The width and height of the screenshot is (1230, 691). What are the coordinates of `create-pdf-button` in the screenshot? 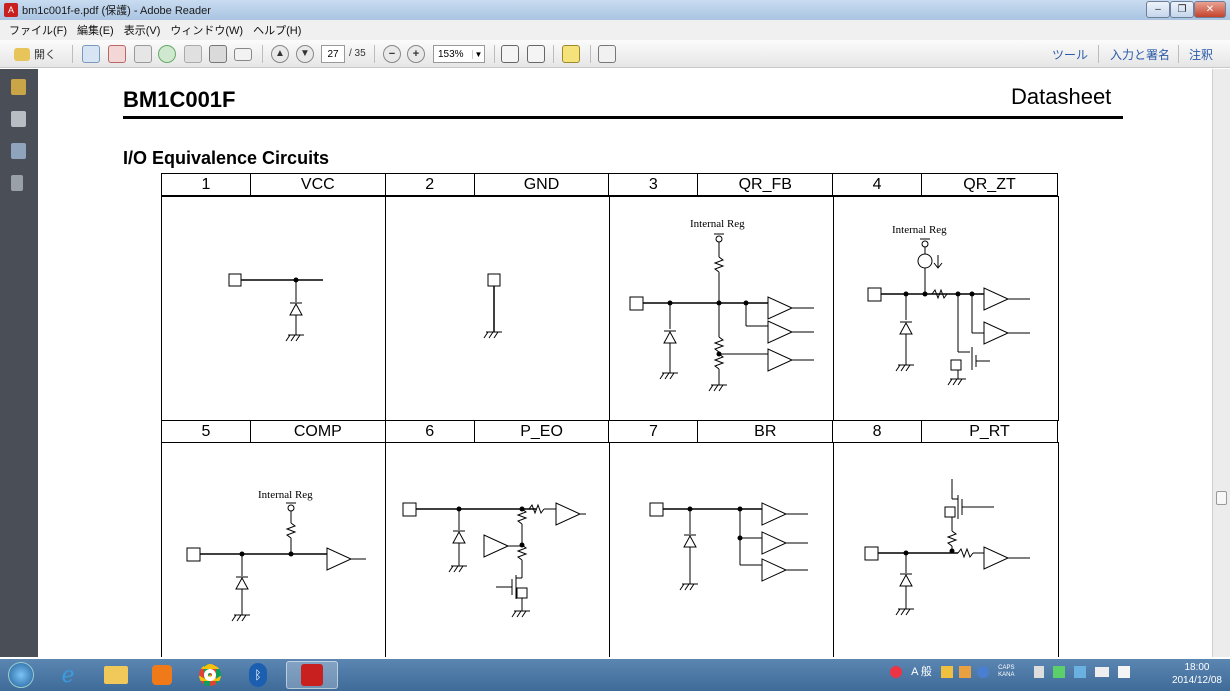 It's located at (91, 54).